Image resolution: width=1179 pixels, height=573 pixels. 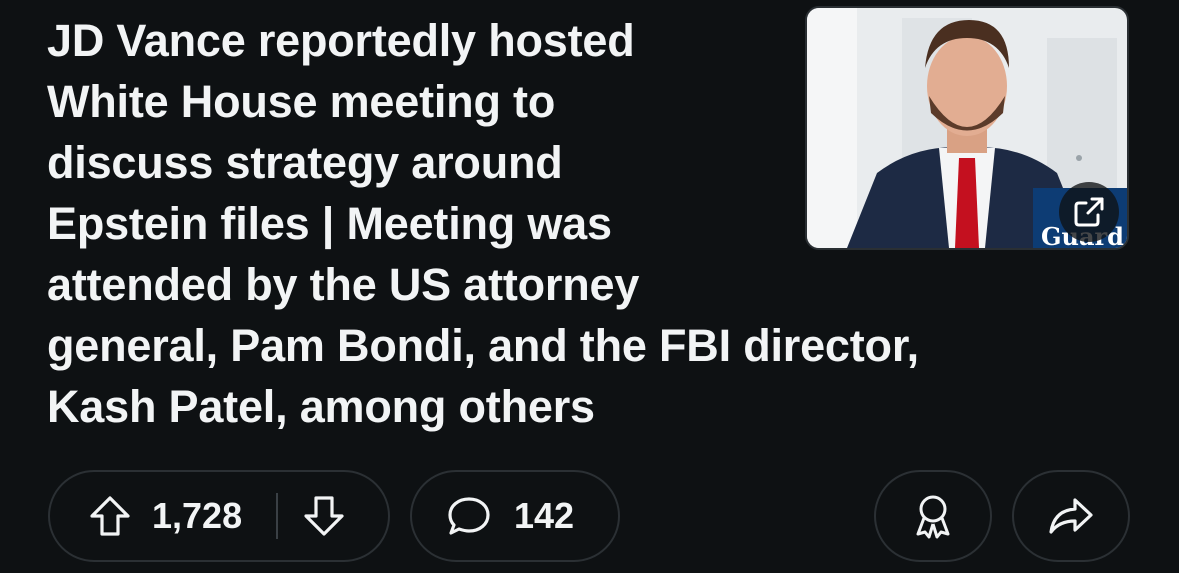 I want to click on post-thumbnail: Guard, so click(x=967, y=128).